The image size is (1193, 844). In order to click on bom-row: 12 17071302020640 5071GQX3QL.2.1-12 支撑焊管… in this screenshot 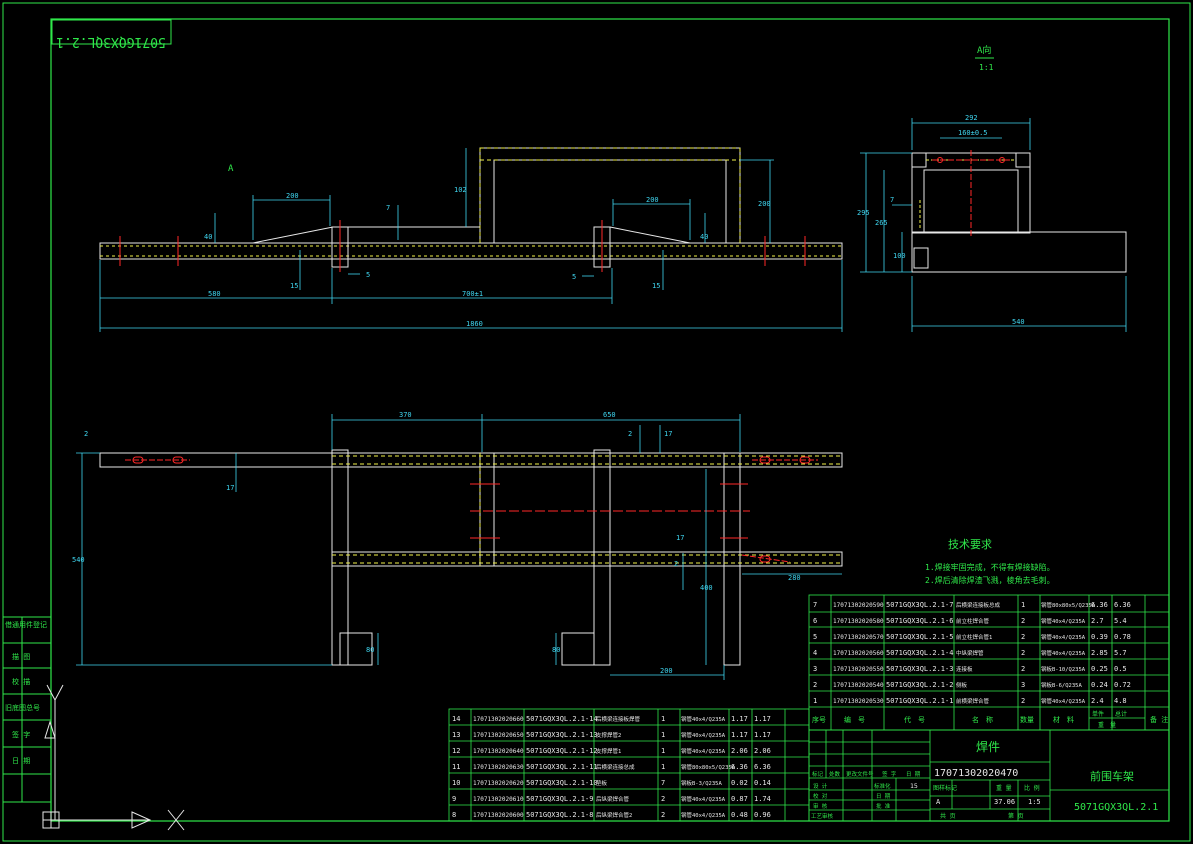, I will do `click(611, 751)`.